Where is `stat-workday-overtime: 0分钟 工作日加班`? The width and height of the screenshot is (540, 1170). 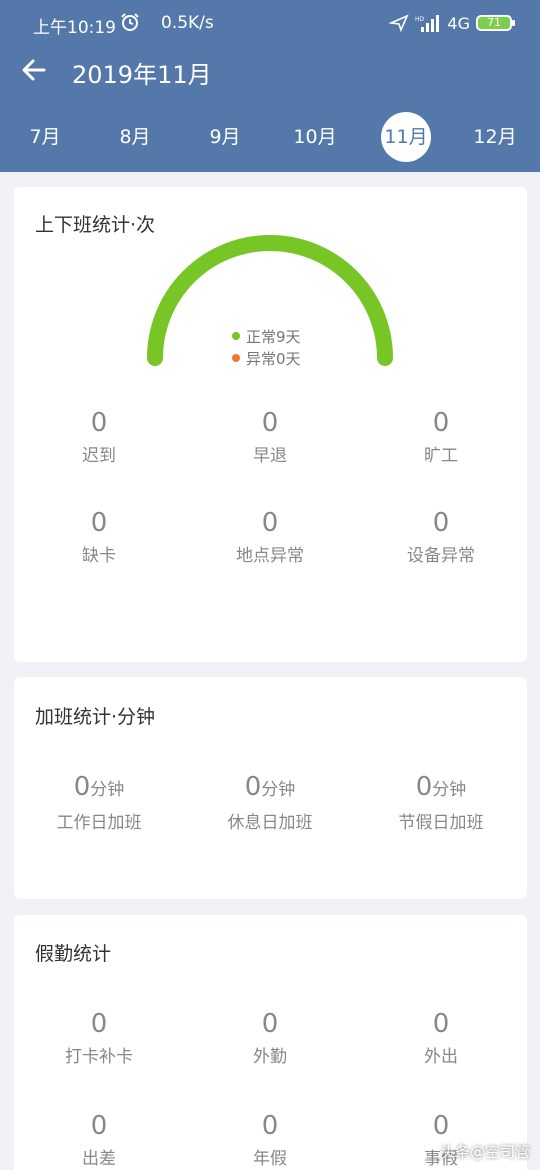 stat-workday-overtime: 0分钟 工作日加班 is located at coordinates (99, 803).